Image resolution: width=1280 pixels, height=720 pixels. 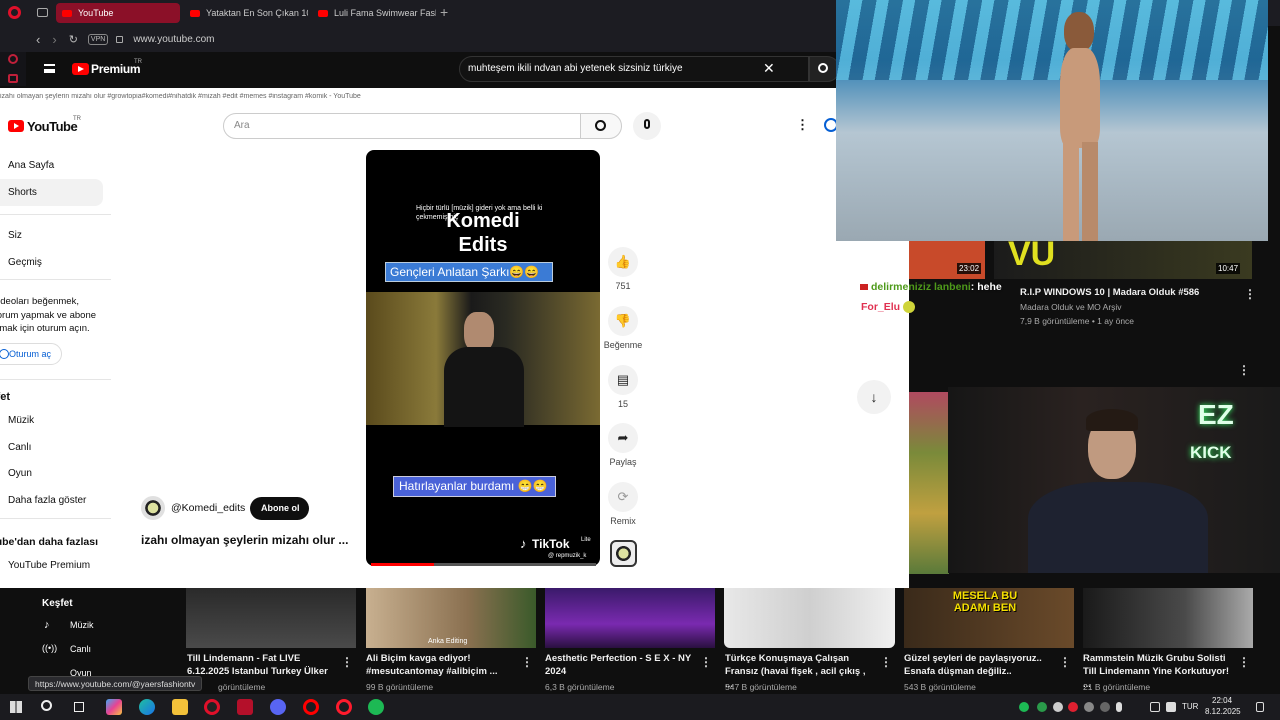 What do you see at coordinates (623, 438) in the screenshot?
I see `share-button: ➦` at bounding box center [623, 438].